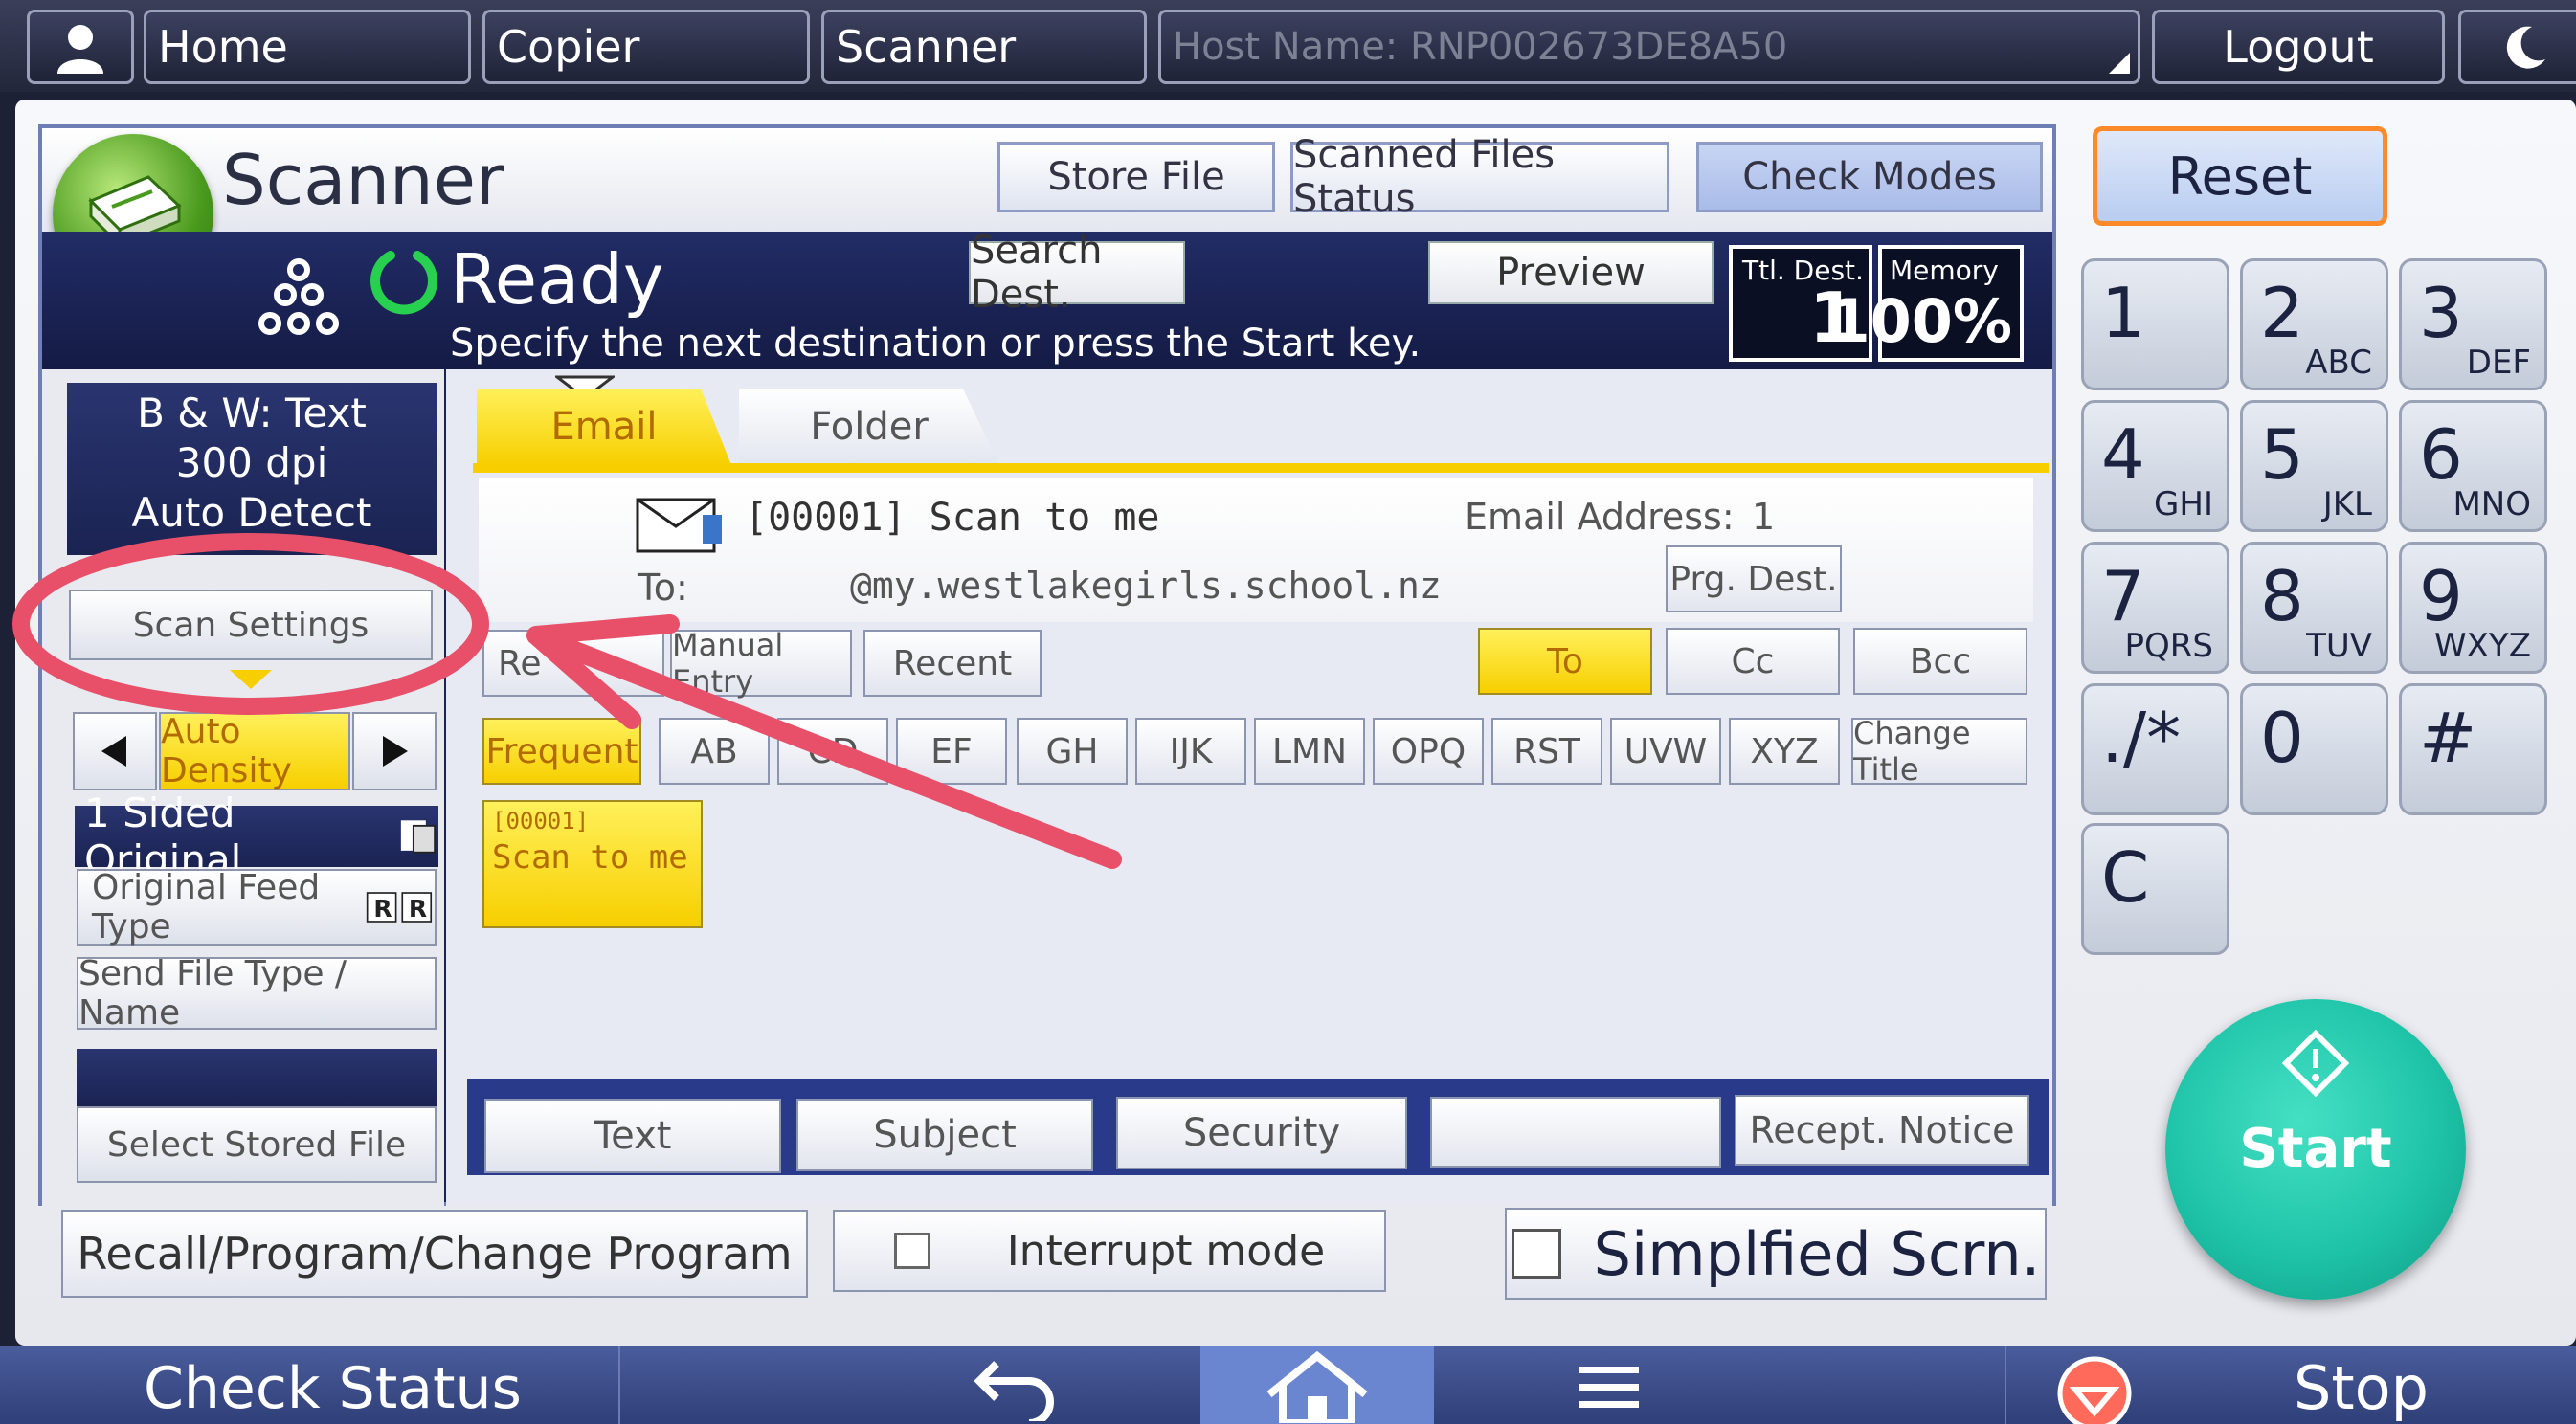  Describe the element at coordinates (2314, 608) in the screenshot. I see `key-8: 8 TUV` at that location.